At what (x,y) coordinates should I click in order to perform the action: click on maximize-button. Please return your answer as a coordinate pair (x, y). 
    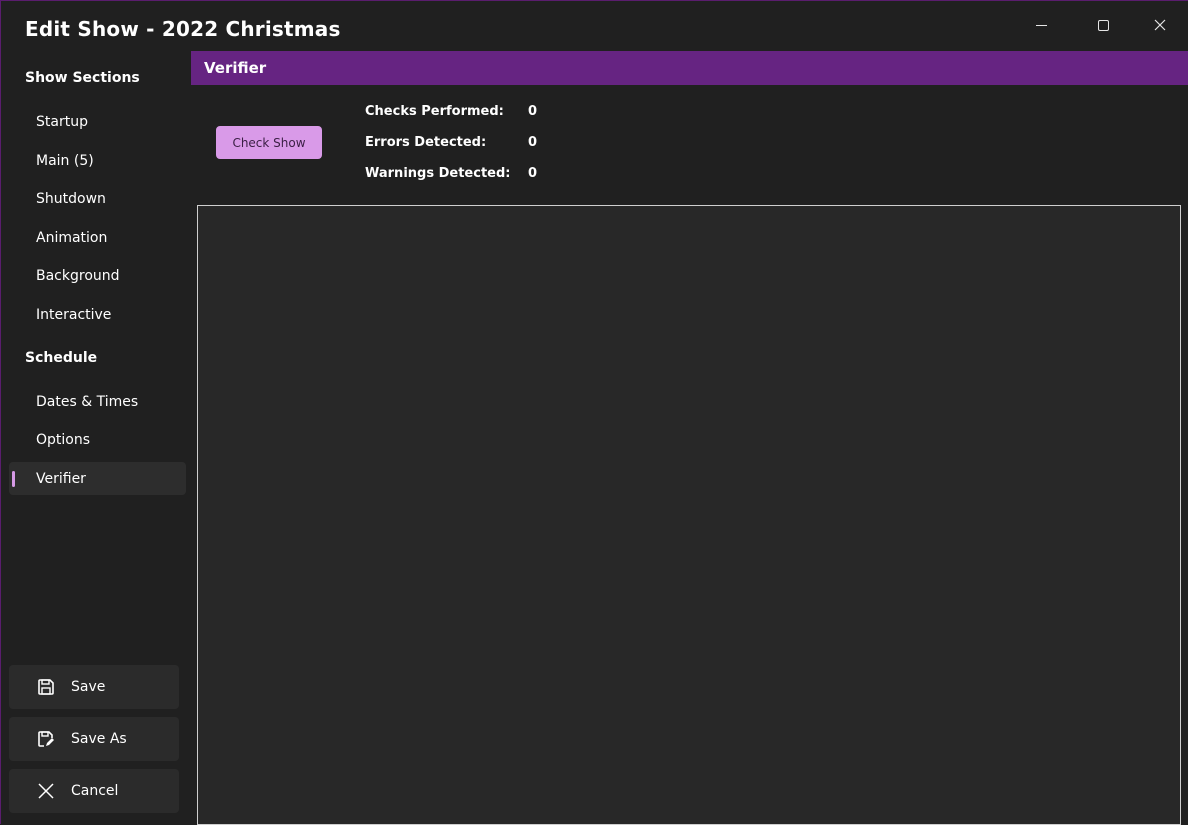
    Looking at the image, I should click on (1103, 25).